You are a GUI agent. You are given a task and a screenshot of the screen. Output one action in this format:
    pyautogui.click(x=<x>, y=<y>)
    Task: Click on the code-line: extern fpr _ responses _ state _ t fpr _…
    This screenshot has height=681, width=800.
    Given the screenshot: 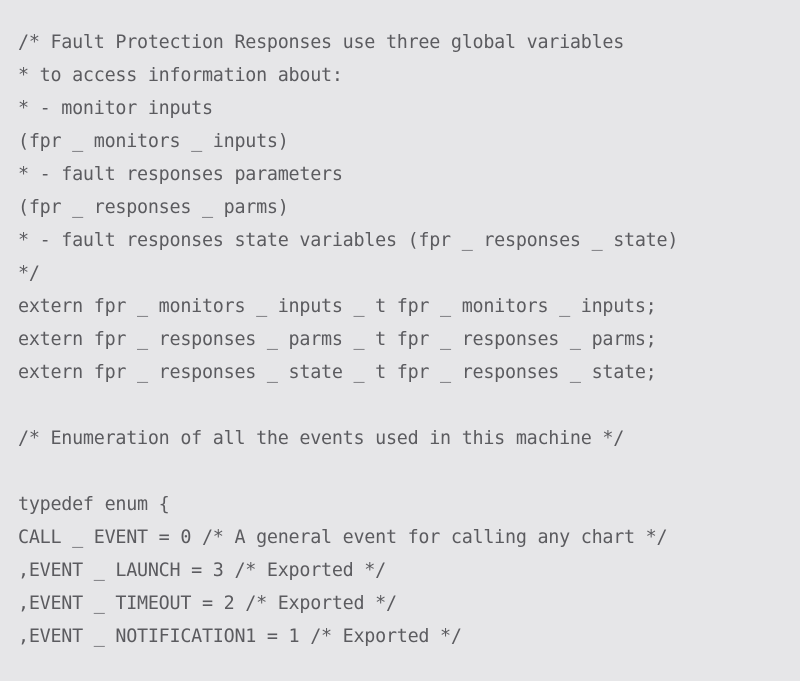 What is the action you would take?
    pyautogui.click(x=337, y=372)
    